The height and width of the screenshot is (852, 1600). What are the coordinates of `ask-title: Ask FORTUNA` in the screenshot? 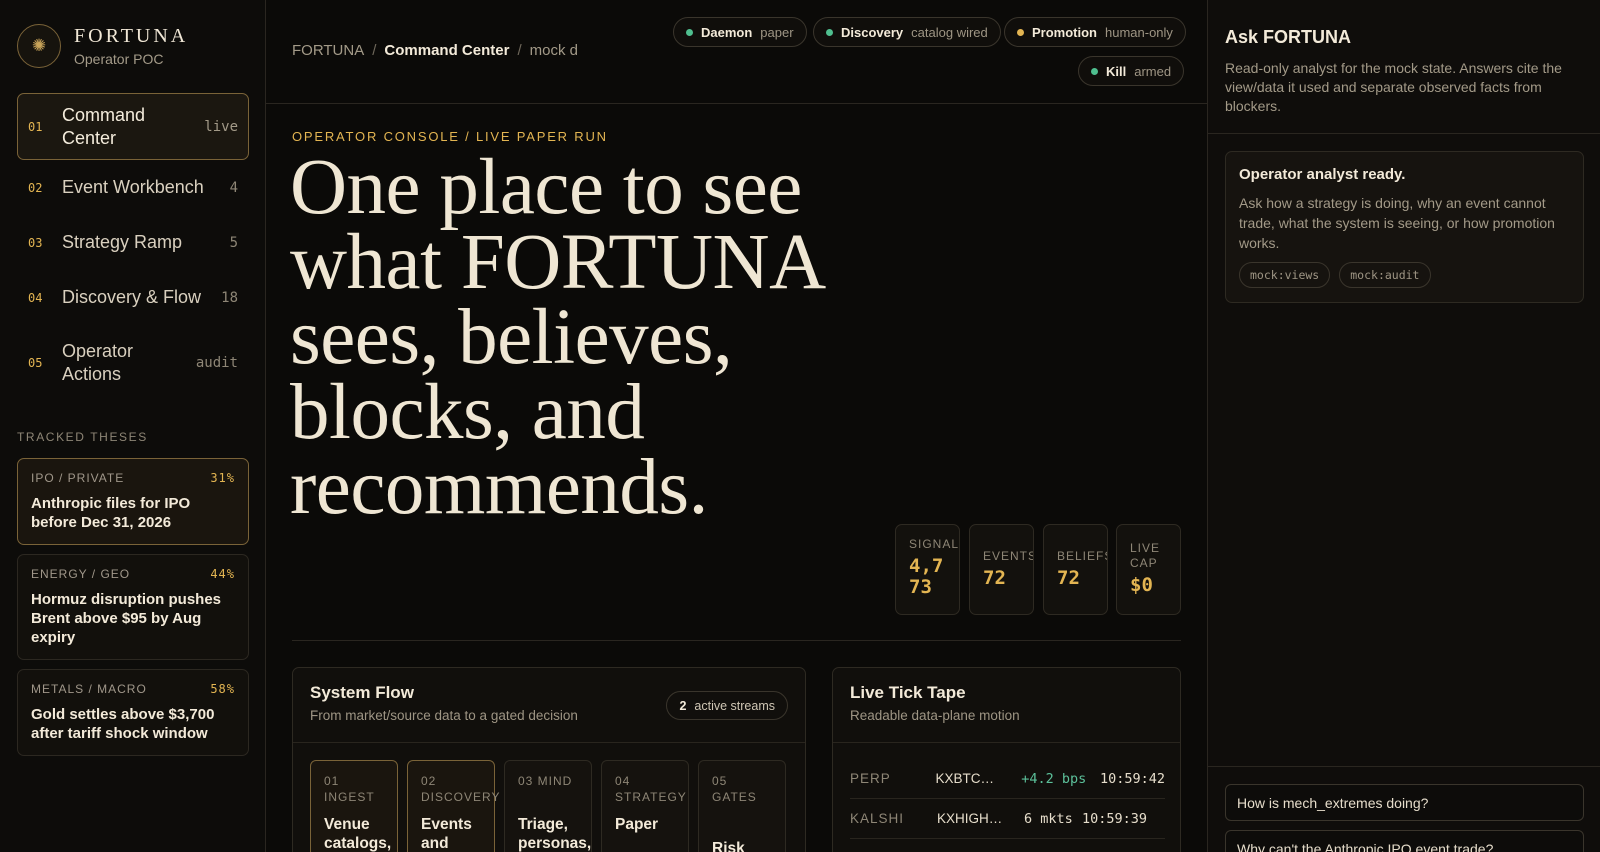 It's located at (1288, 37).